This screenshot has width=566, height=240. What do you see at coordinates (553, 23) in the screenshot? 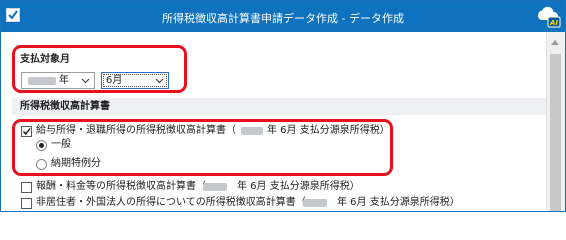
I see `ai-badge-label: AI` at bounding box center [553, 23].